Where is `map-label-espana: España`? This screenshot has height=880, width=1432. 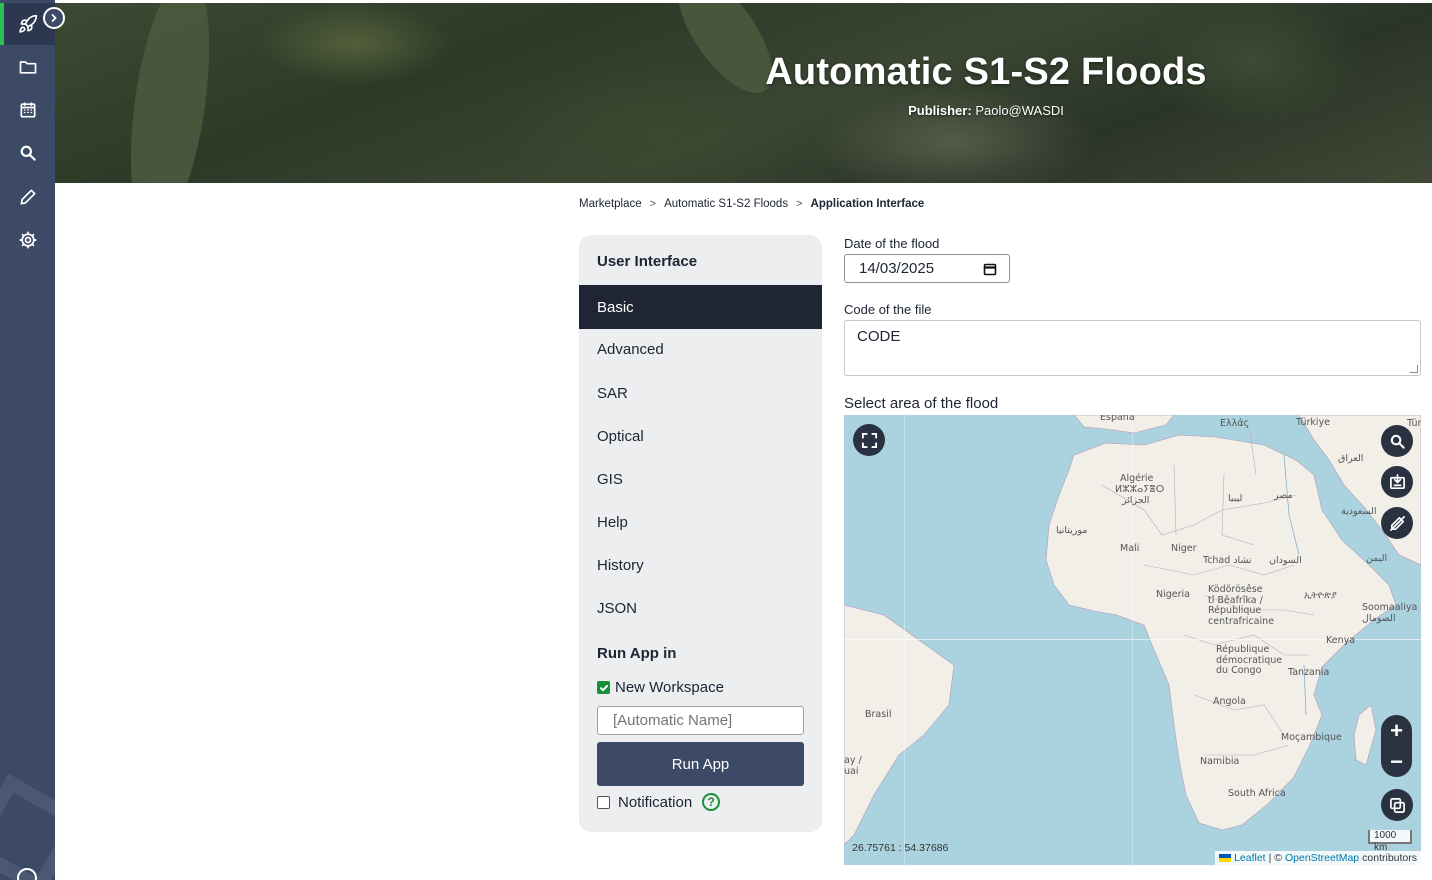 map-label-espana: España is located at coordinates (1117, 419).